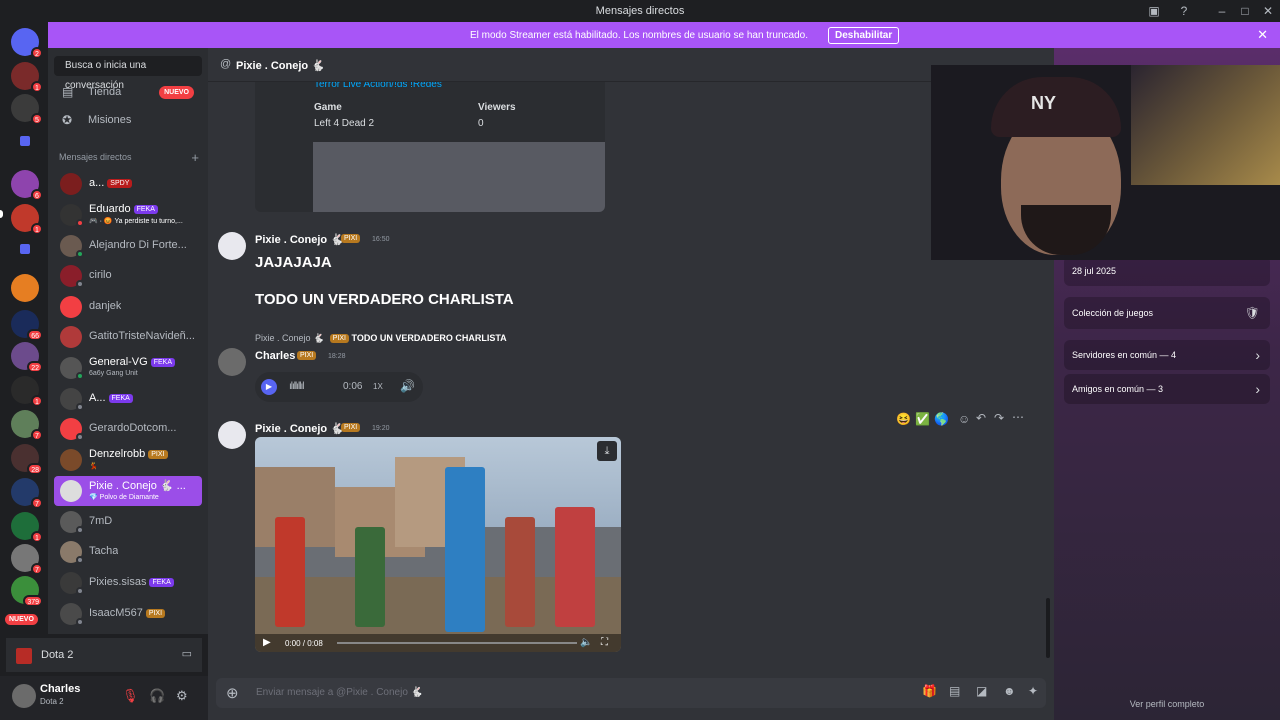  What do you see at coordinates (981, 691) in the screenshot?
I see `sticker-icon: ◪` at bounding box center [981, 691].